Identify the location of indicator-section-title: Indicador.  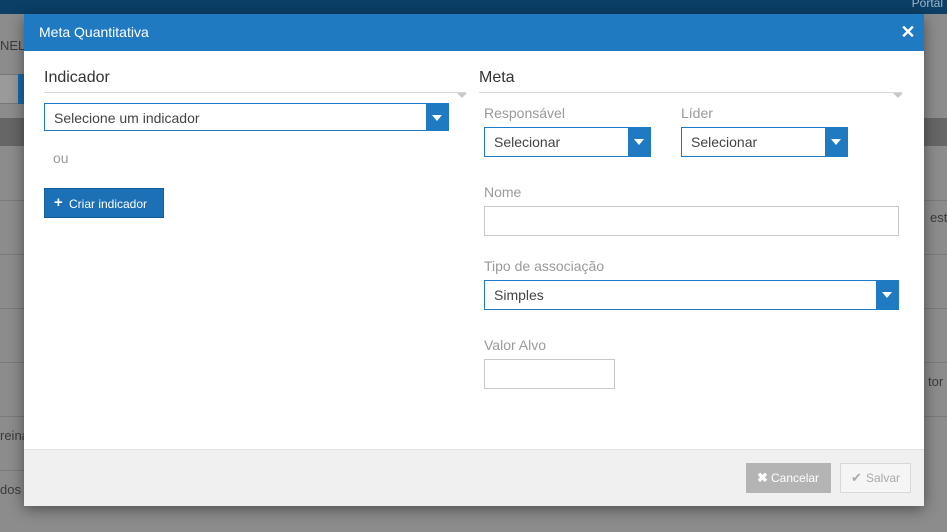
(77, 77).